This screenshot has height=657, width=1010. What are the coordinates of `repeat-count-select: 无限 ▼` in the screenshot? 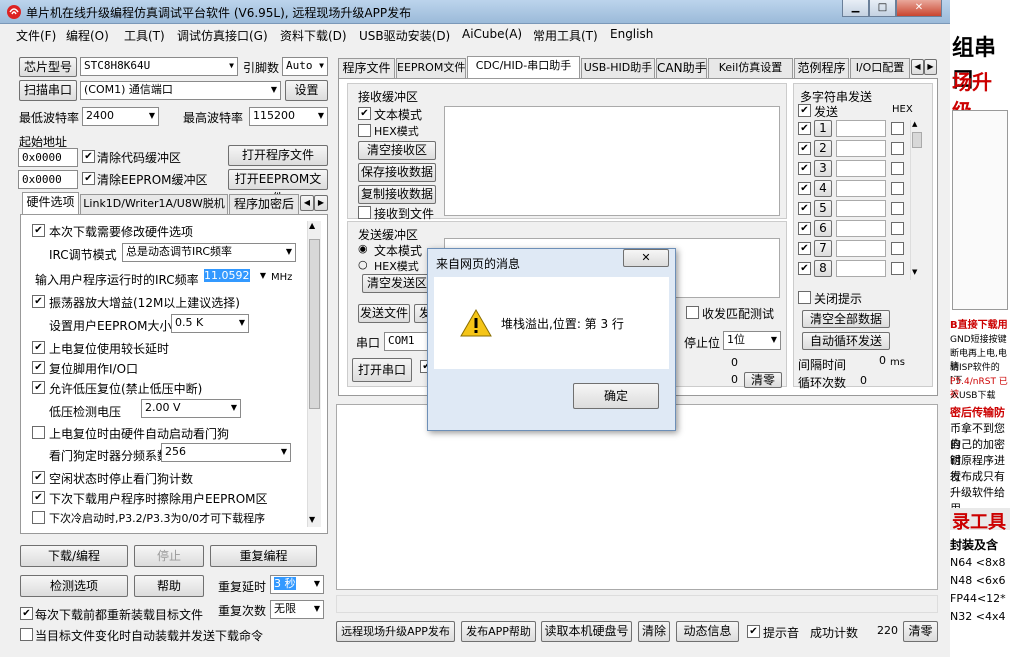 It's located at (297, 609).